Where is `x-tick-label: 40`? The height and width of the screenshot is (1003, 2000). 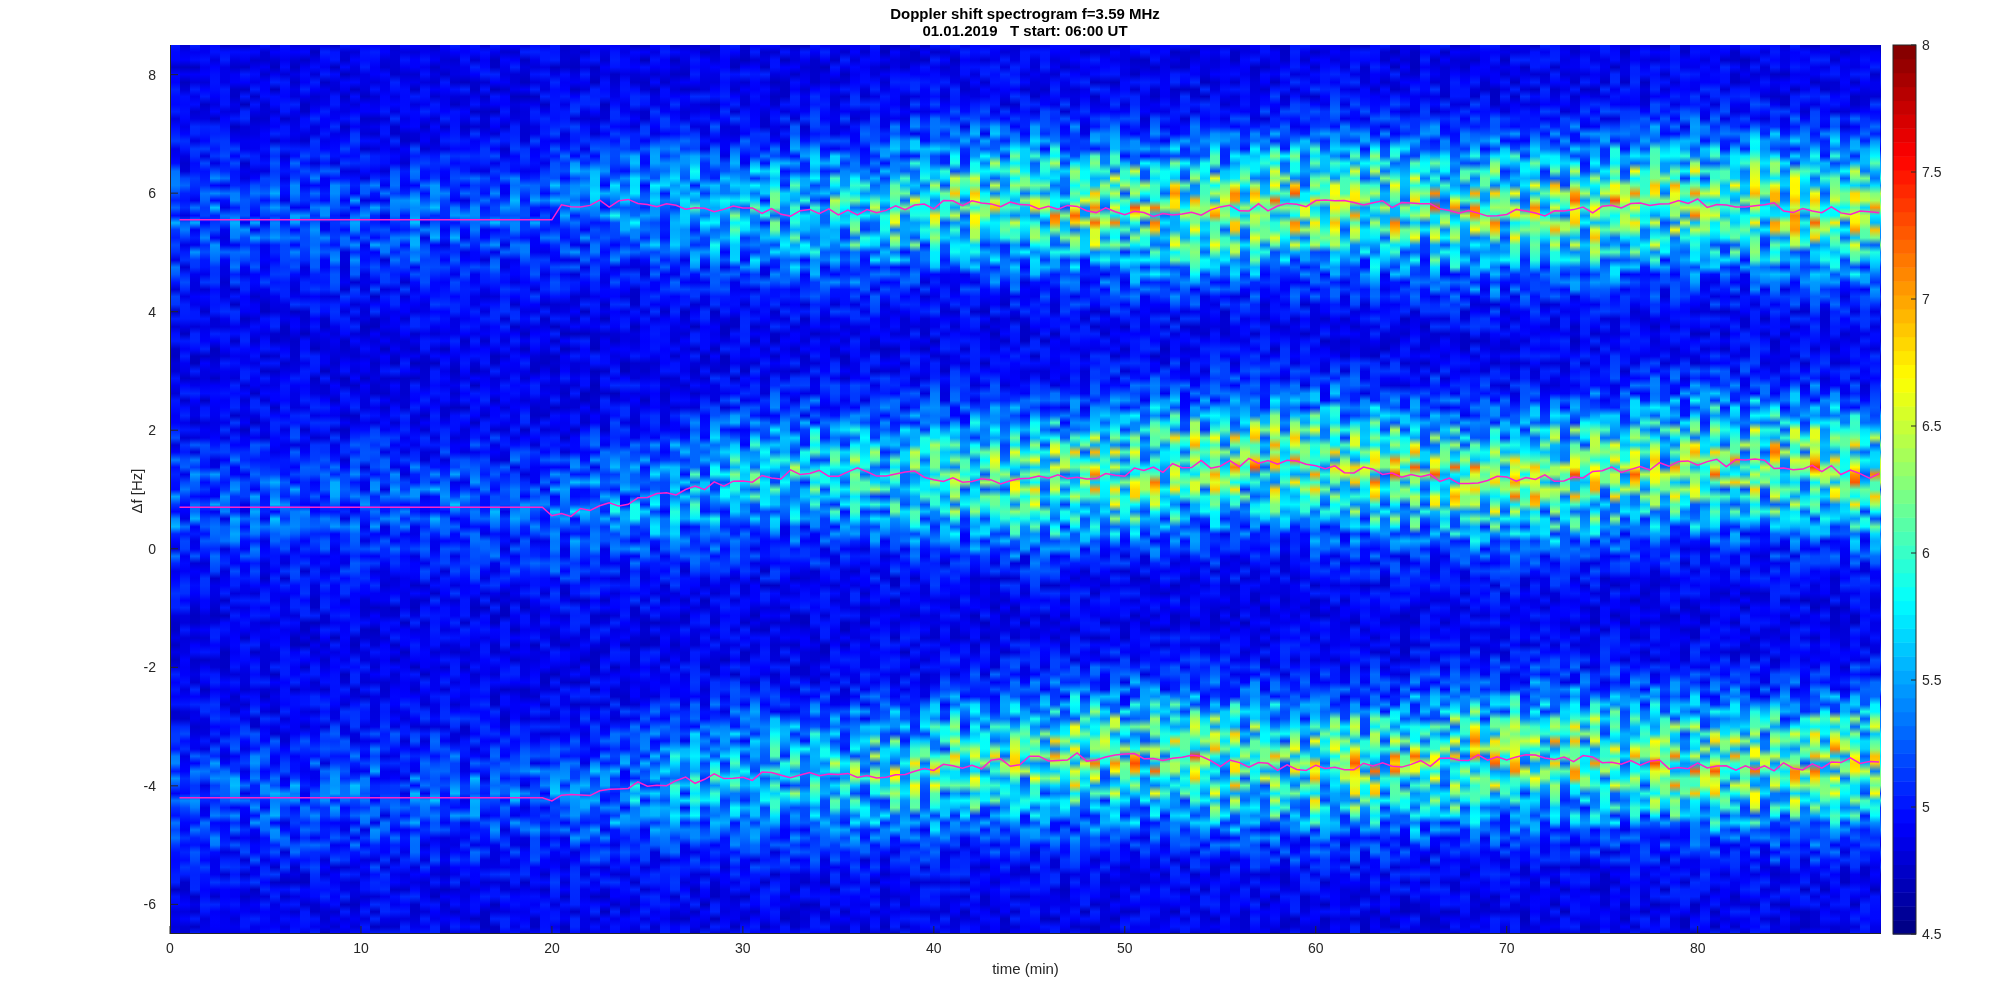
x-tick-label: 40 is located at coordinates (934, 948).